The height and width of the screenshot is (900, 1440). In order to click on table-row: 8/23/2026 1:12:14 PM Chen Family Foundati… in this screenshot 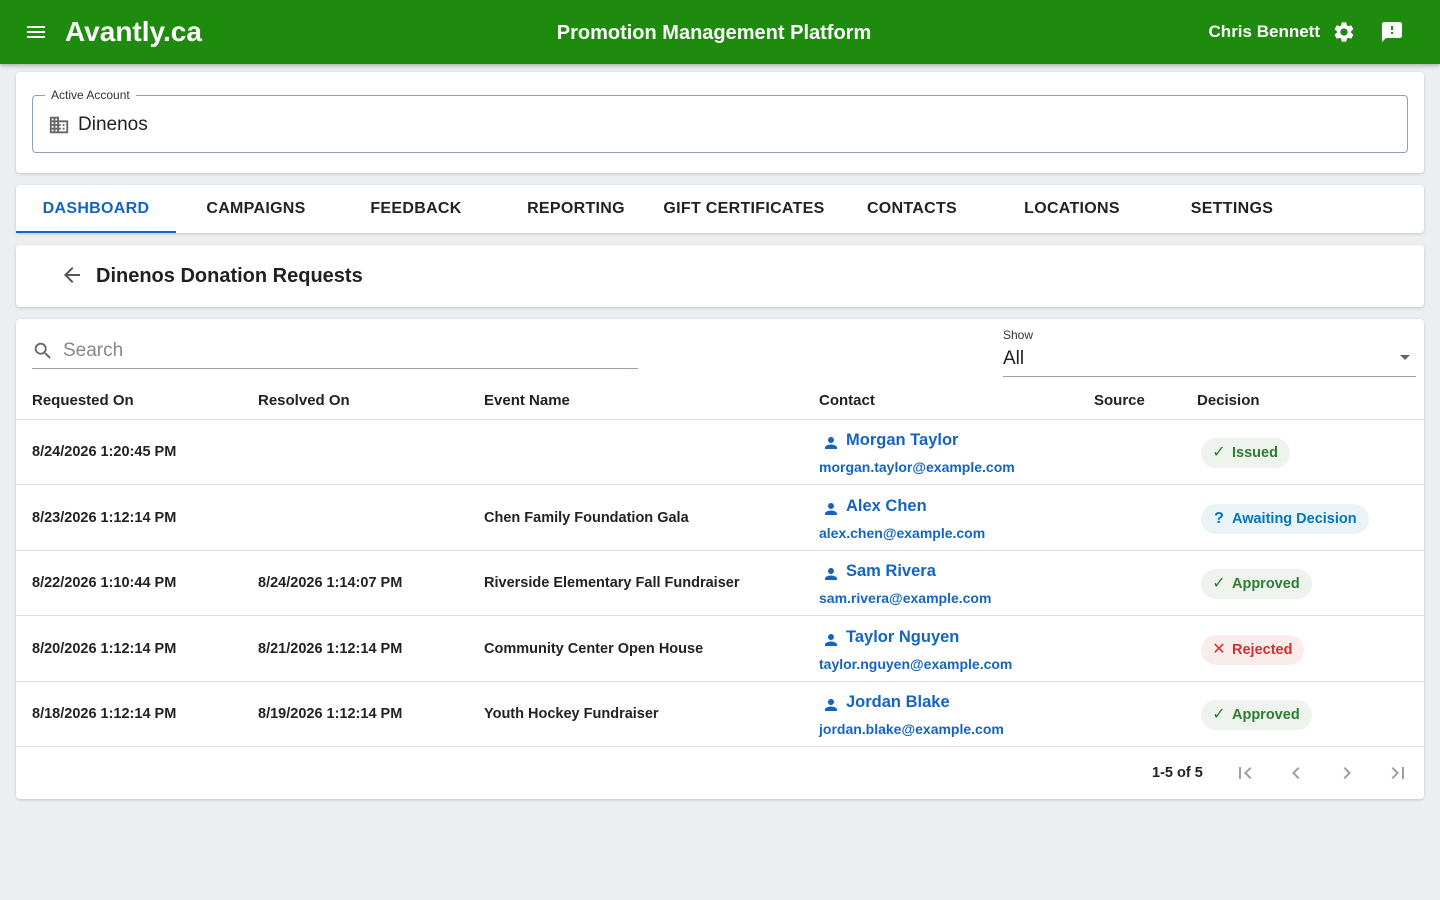, I will do `click(720, 518)`.